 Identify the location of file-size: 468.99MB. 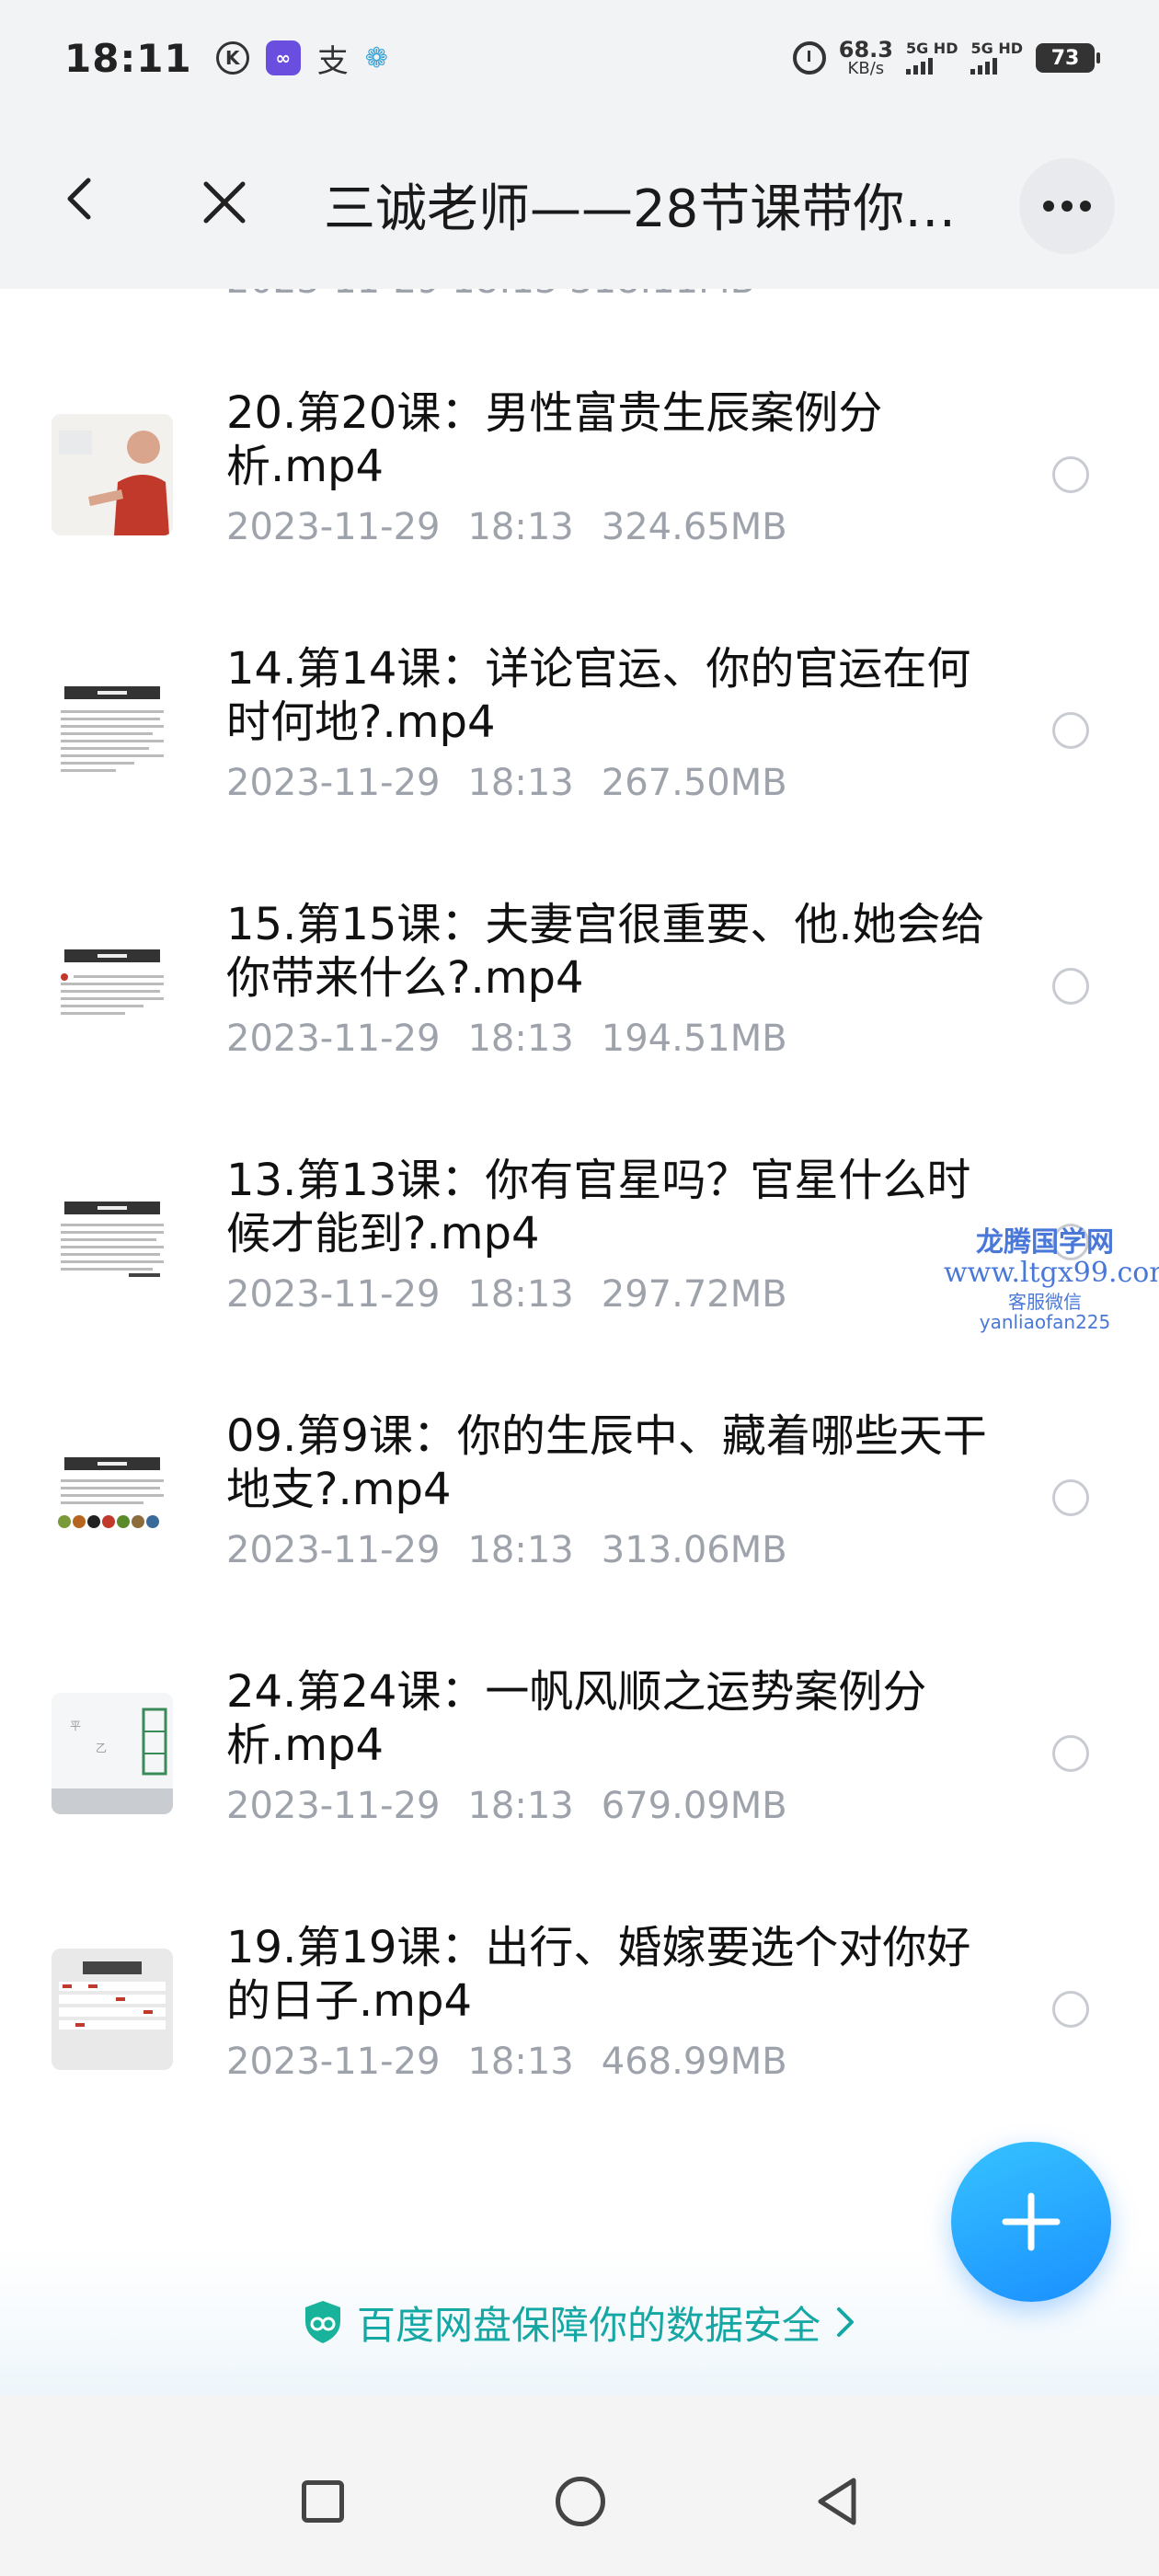
(694, 2062).